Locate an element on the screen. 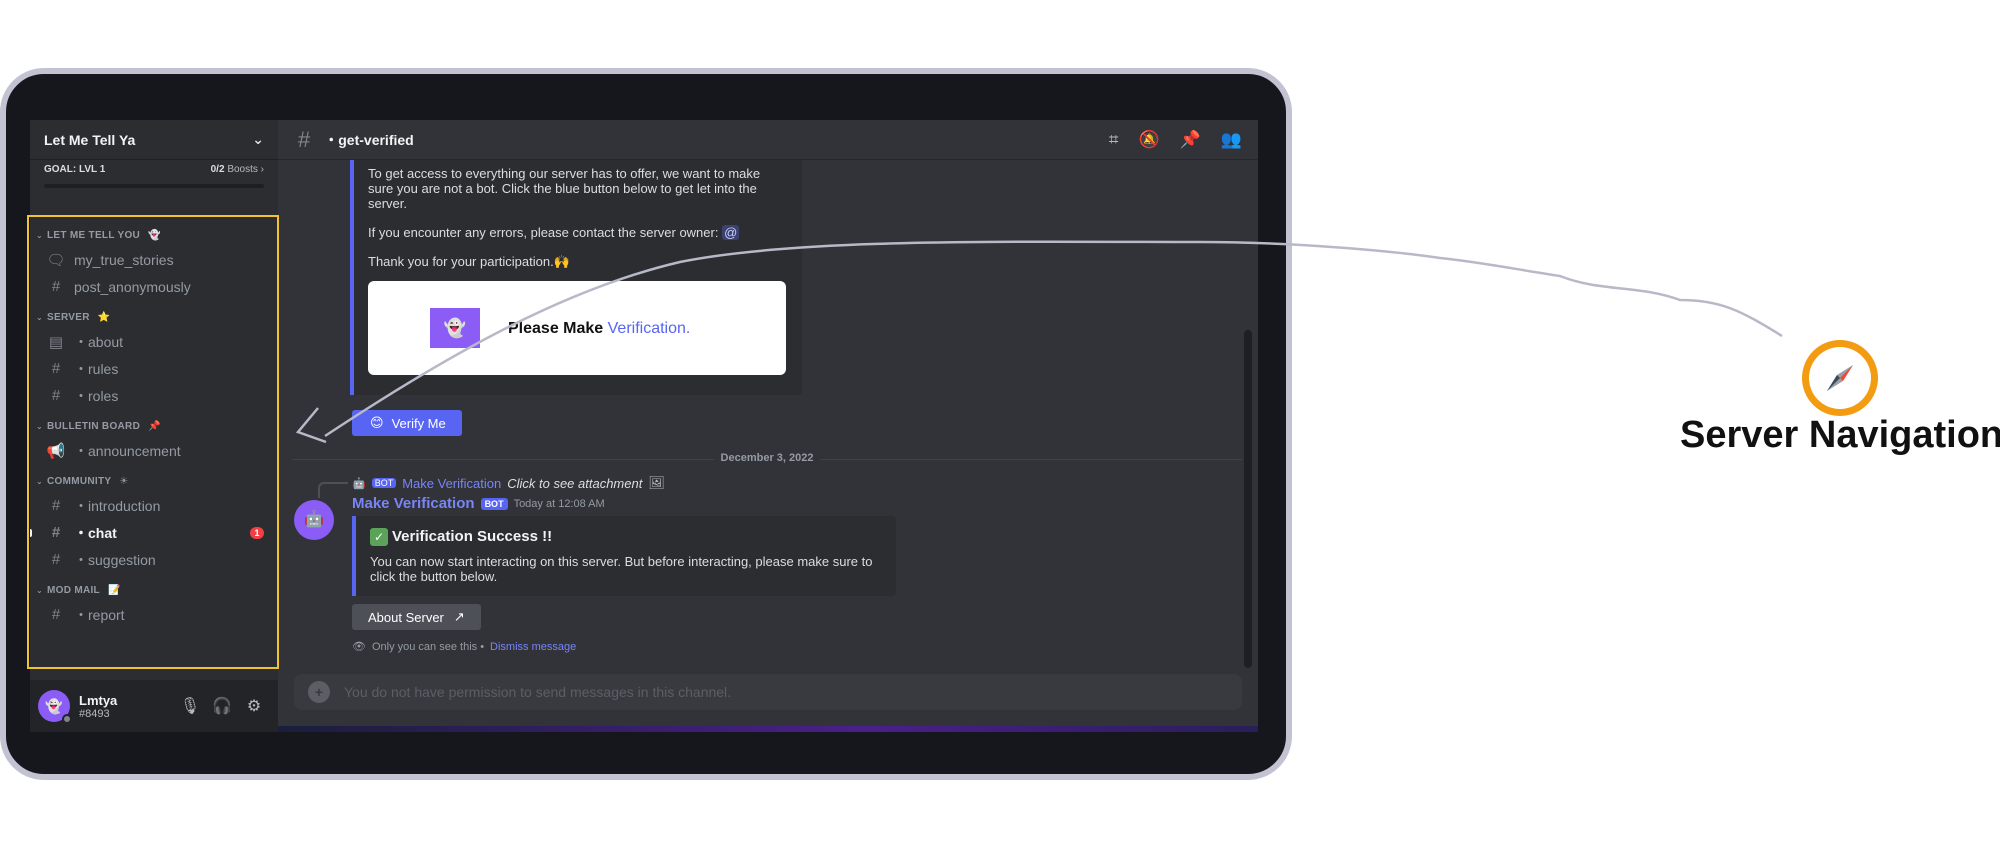  boost-count: 0/2 is located at coordinates (217, 169).